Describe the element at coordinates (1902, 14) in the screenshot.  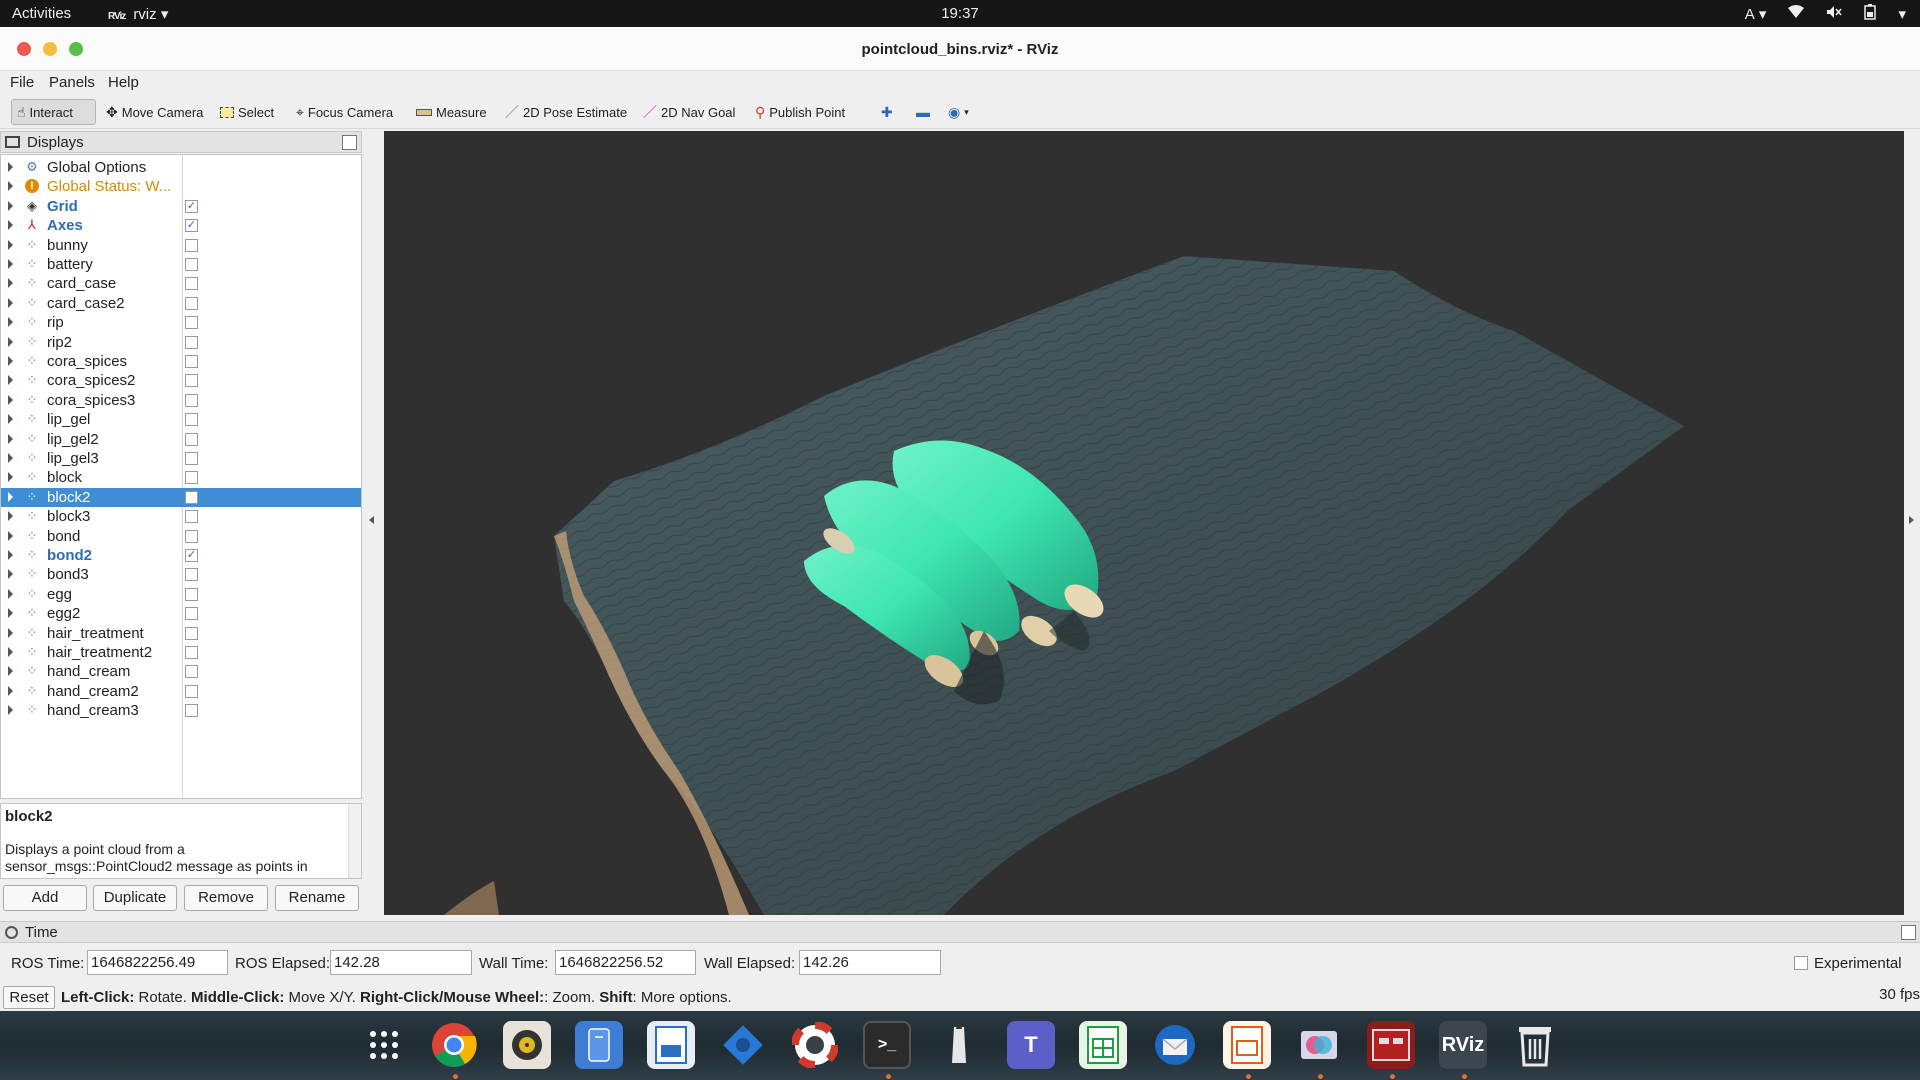
I see `system-menu-chevron-icon: ▾` at that location.